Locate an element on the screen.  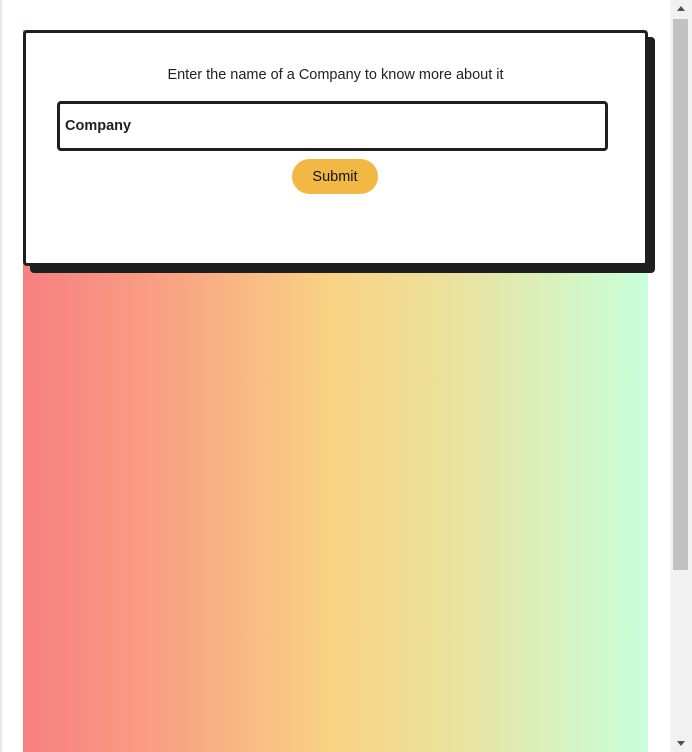
scroll-up-button is located at coordinates (681, 8).